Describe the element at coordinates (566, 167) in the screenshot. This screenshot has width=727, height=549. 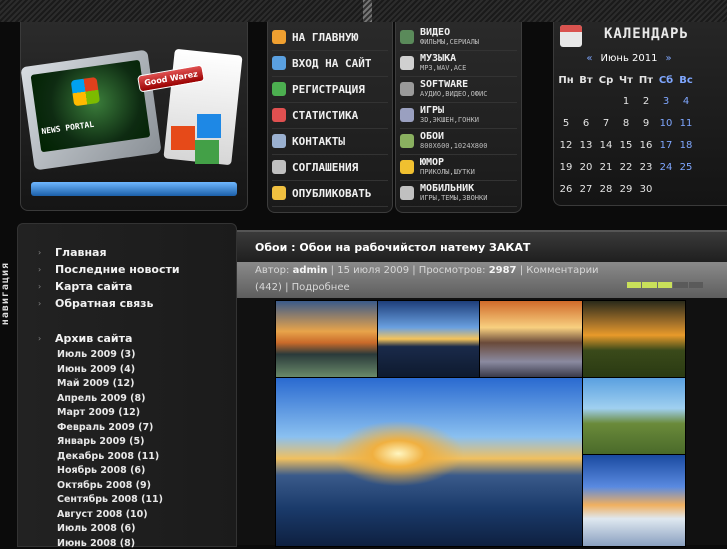
I see `calendar-day: 19` at that location.